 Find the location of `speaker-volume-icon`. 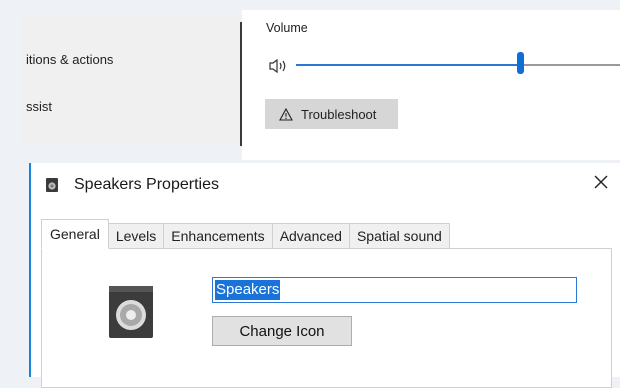

speaker-volume-icon is located at coordinates (279, 66).